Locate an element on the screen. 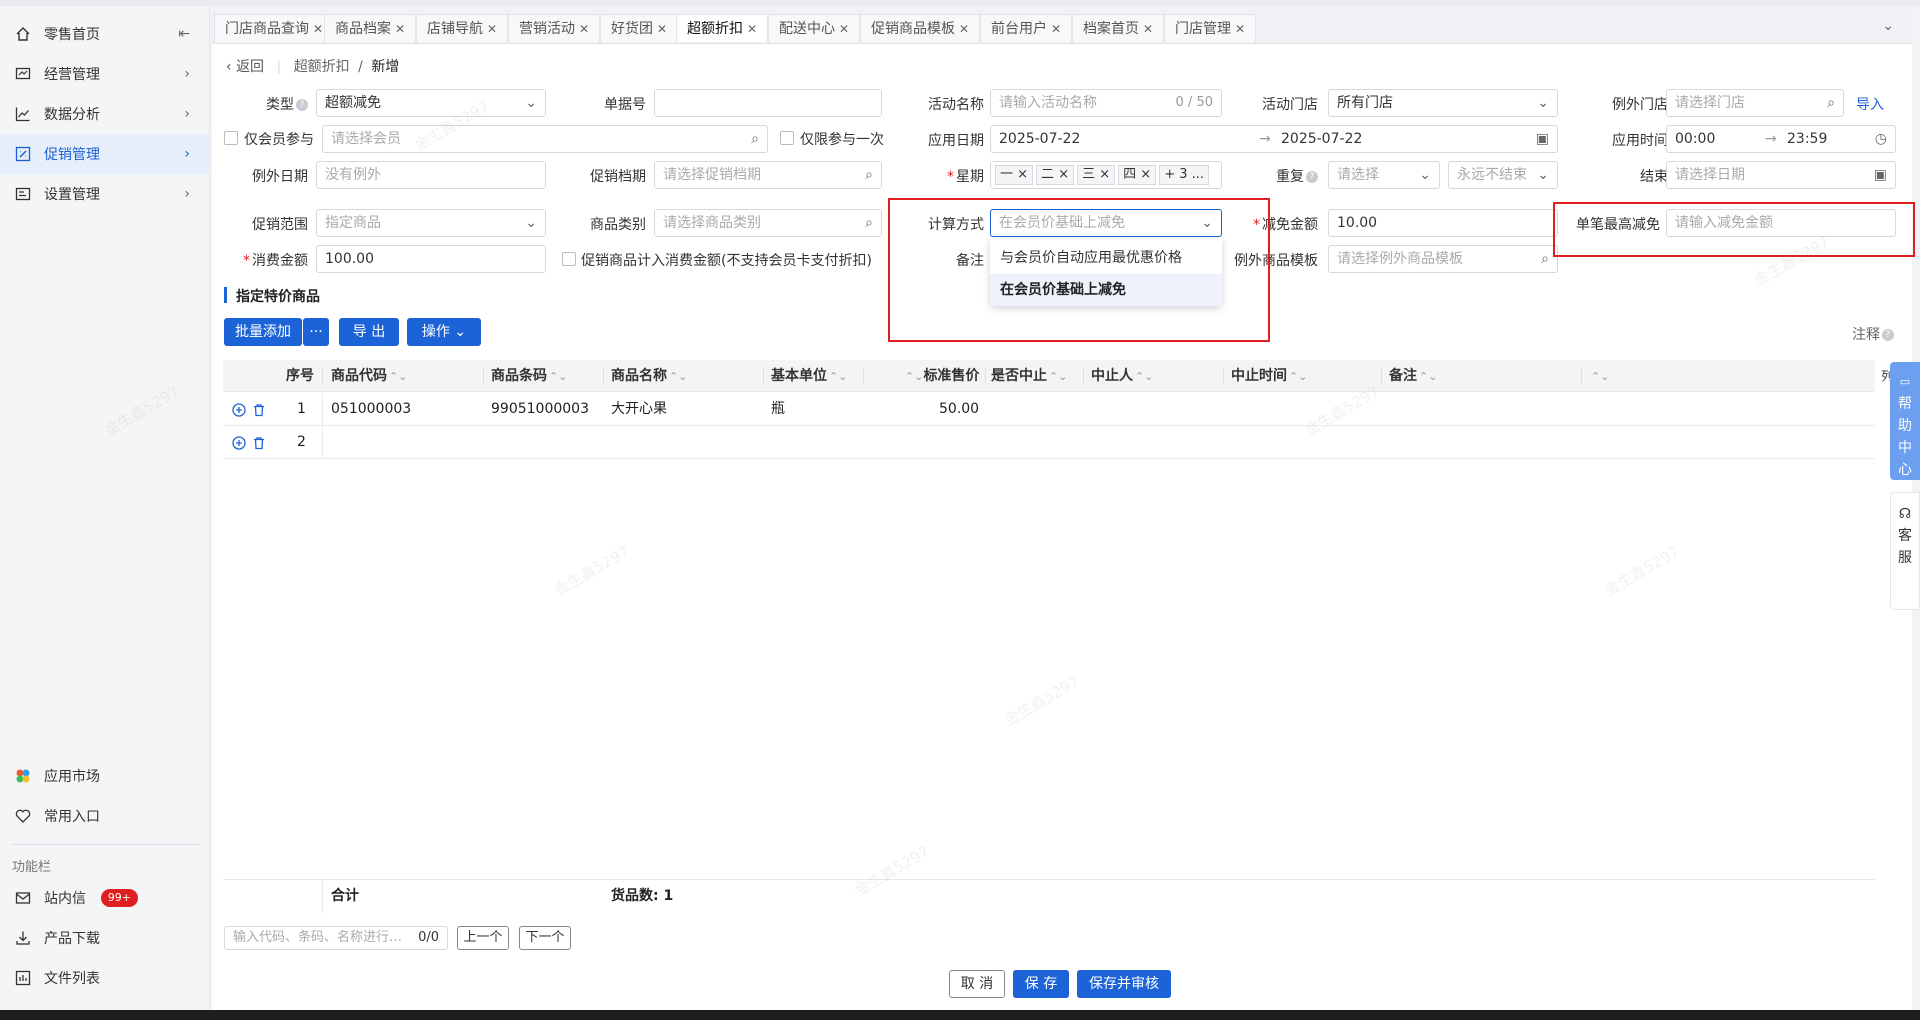  col-unit: 基本单位 ⌃⌄ is located at coordinates (809, 376).